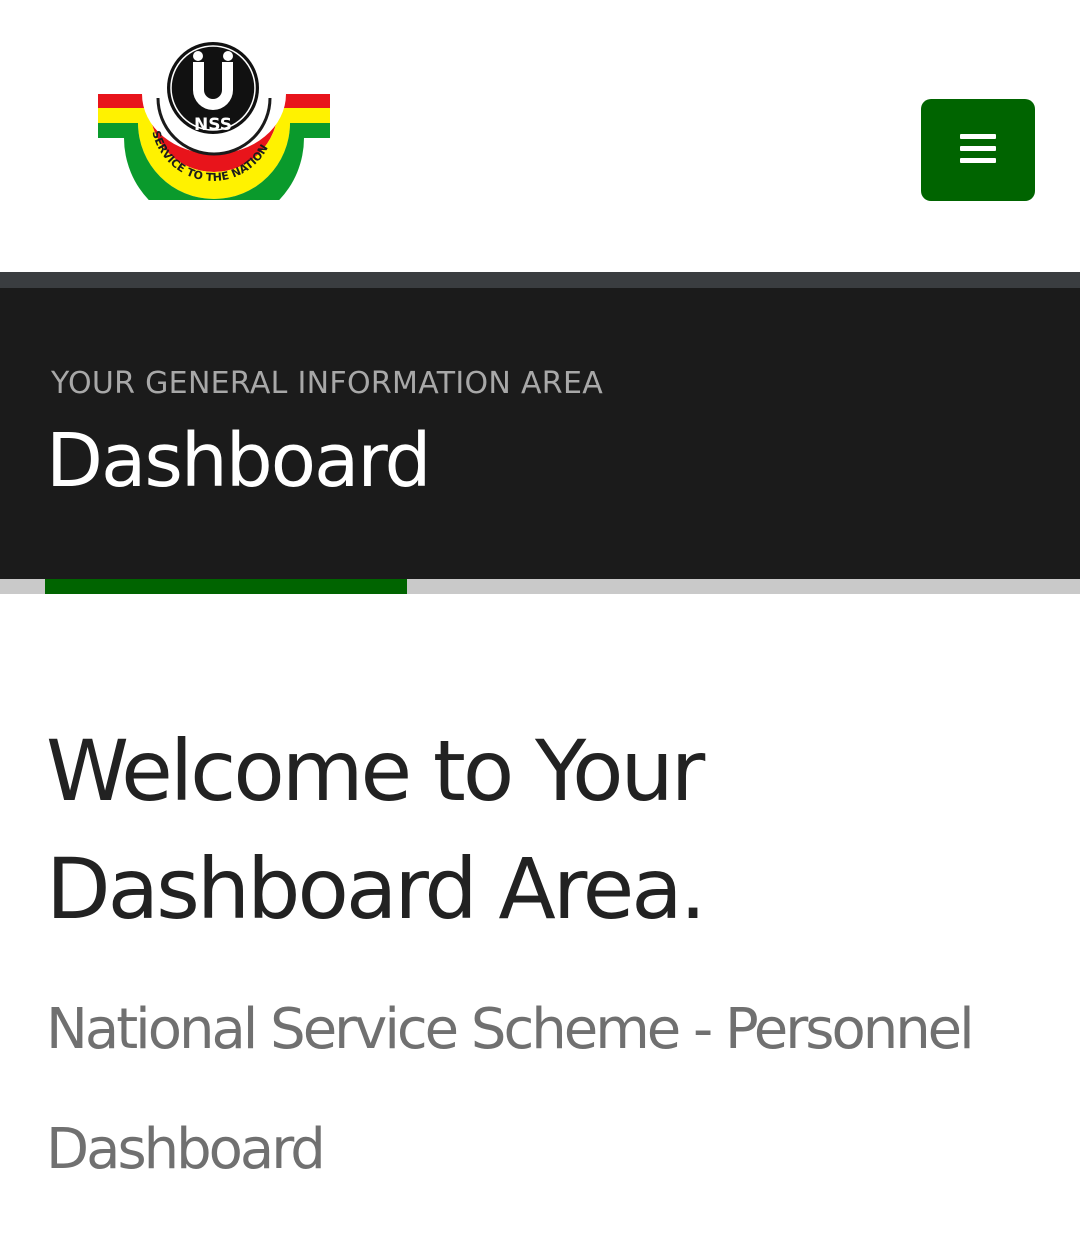 The width and height of the screenshot is (1080, 1251). Describe the element at coordinates (540, 586) in the screenshot. I see `banner-underline` at that location.